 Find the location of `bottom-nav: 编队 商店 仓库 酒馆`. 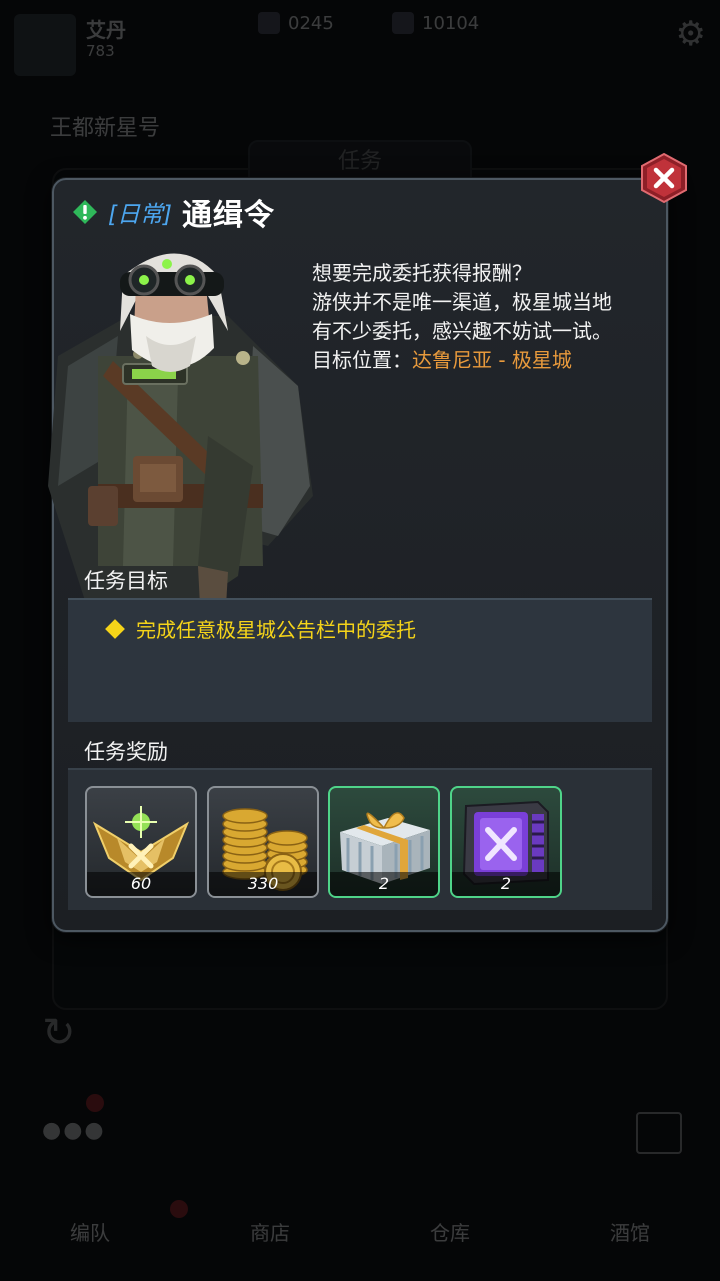

bottom-nav: 编队 商店 仓库 酒馆 is located at coordinates (360, 1231).